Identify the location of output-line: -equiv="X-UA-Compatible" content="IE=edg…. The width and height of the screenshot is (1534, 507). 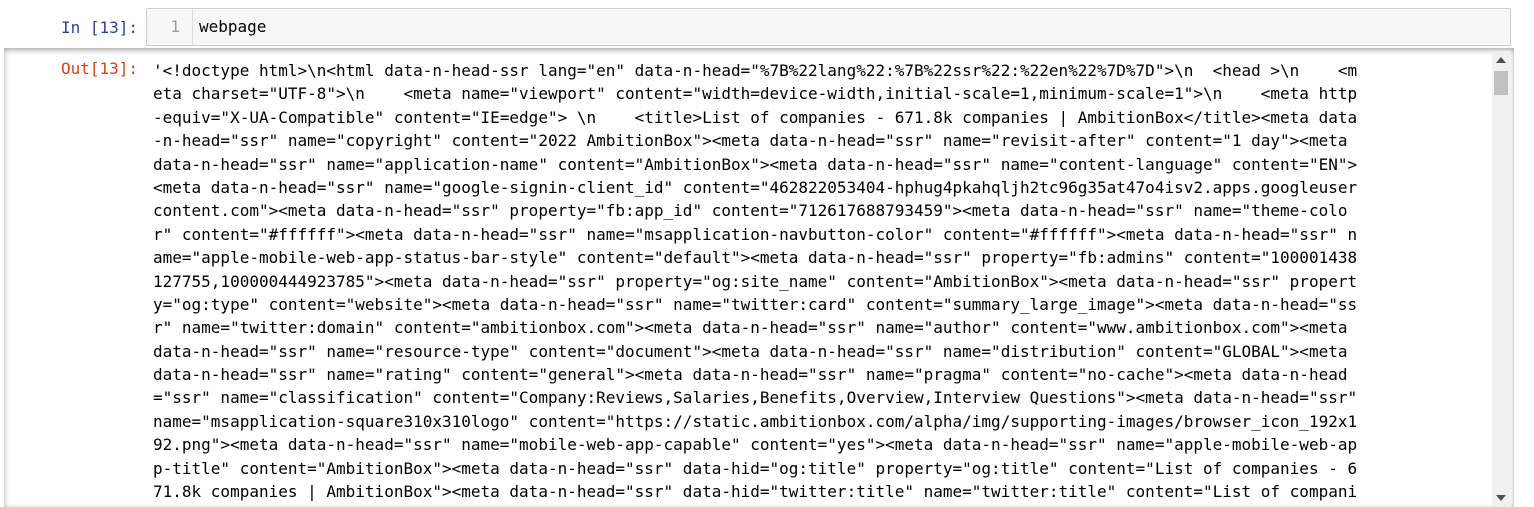
(755, 117).